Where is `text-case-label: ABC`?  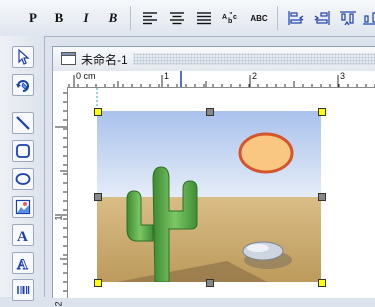
text-case-label: ABC is located at coordinates (259, 18).